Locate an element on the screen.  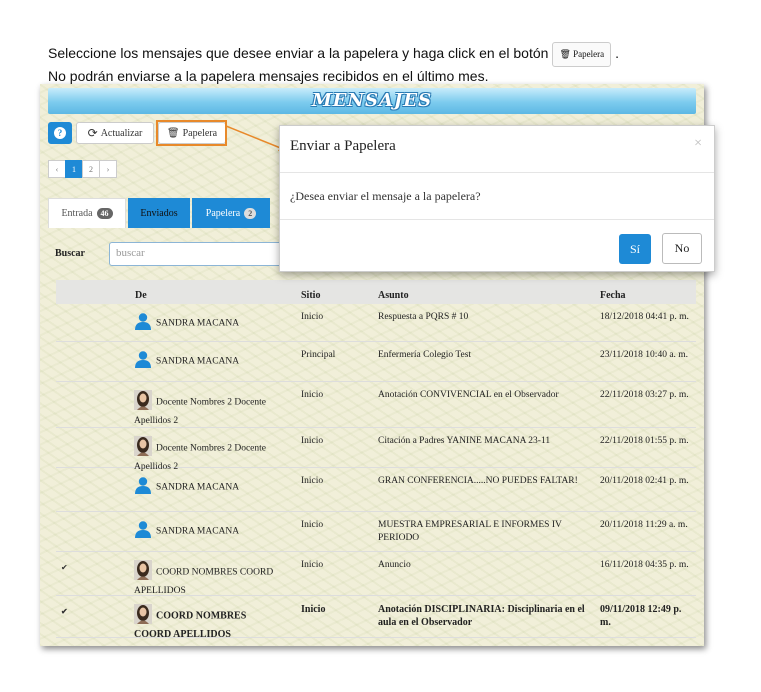
date-cell: 09/11/2018 12:49 p. m. is located at coordinates (641, 616).